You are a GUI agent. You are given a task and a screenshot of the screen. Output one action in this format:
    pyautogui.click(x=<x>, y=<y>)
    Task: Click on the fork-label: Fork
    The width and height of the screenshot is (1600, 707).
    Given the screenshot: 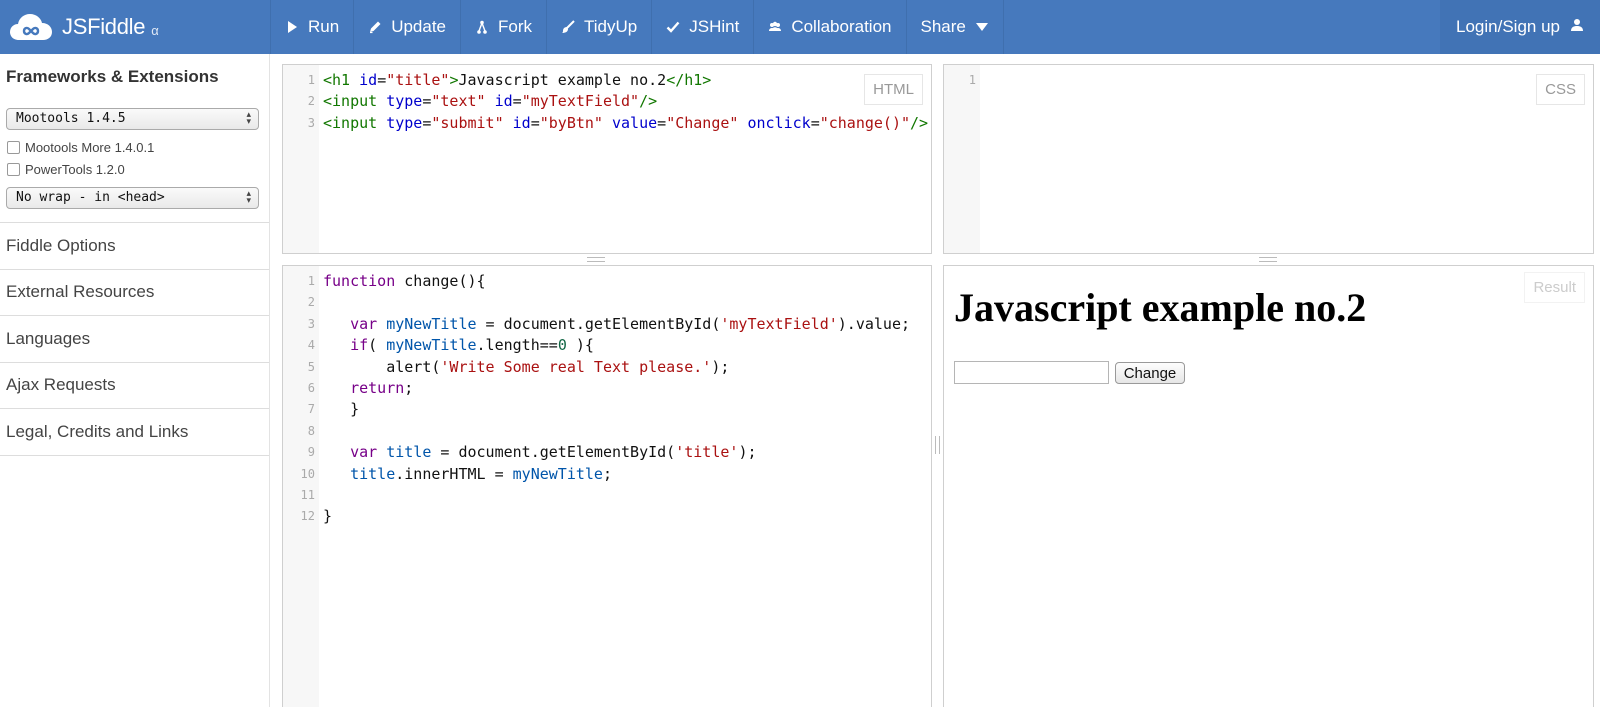 What is the action you would take?
    pyautogui.click(x=515, y=26)
    